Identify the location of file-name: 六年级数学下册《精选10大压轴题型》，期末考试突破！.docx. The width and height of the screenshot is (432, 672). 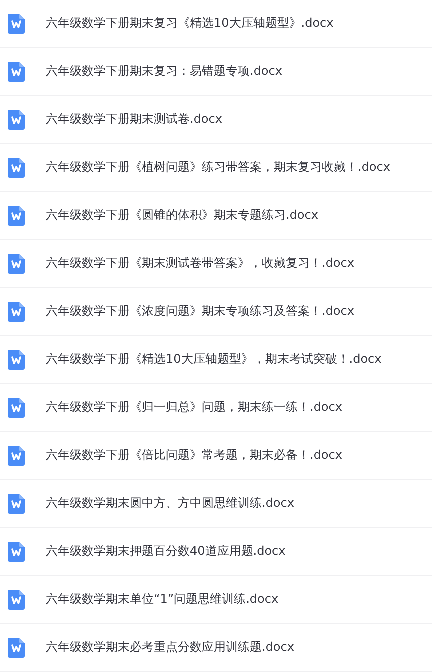
(214, 359).